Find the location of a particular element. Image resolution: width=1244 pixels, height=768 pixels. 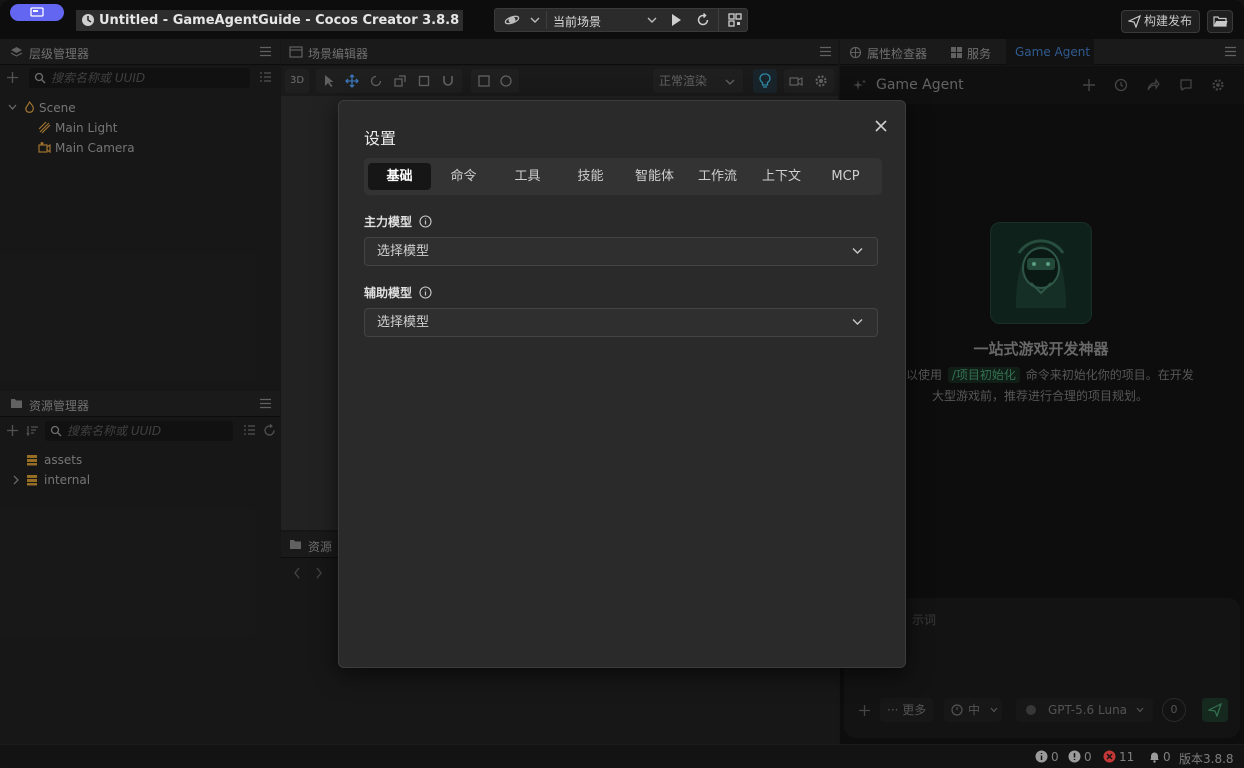

close-icon is located at coordinates (881, 126).